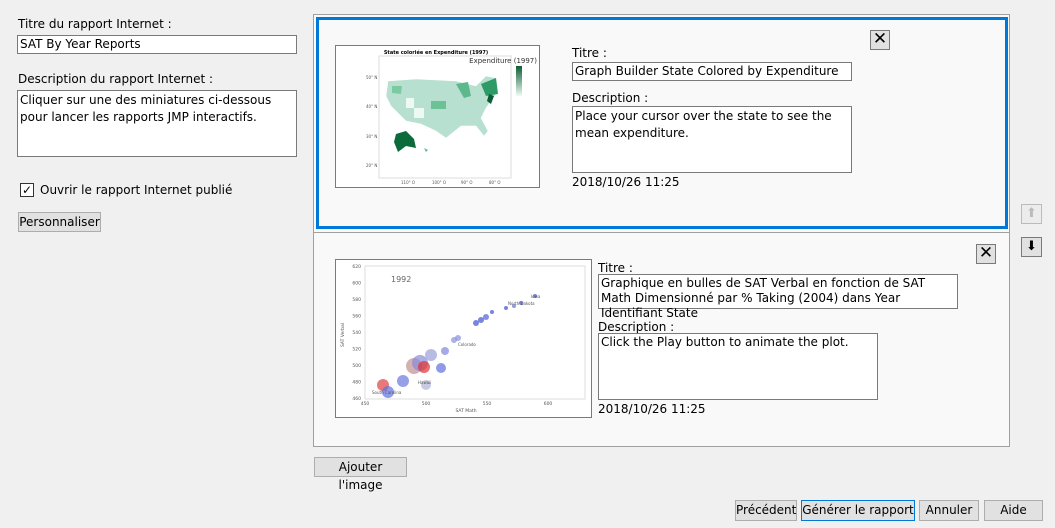  I want to click on y-tick: 580, so click(356, 300).